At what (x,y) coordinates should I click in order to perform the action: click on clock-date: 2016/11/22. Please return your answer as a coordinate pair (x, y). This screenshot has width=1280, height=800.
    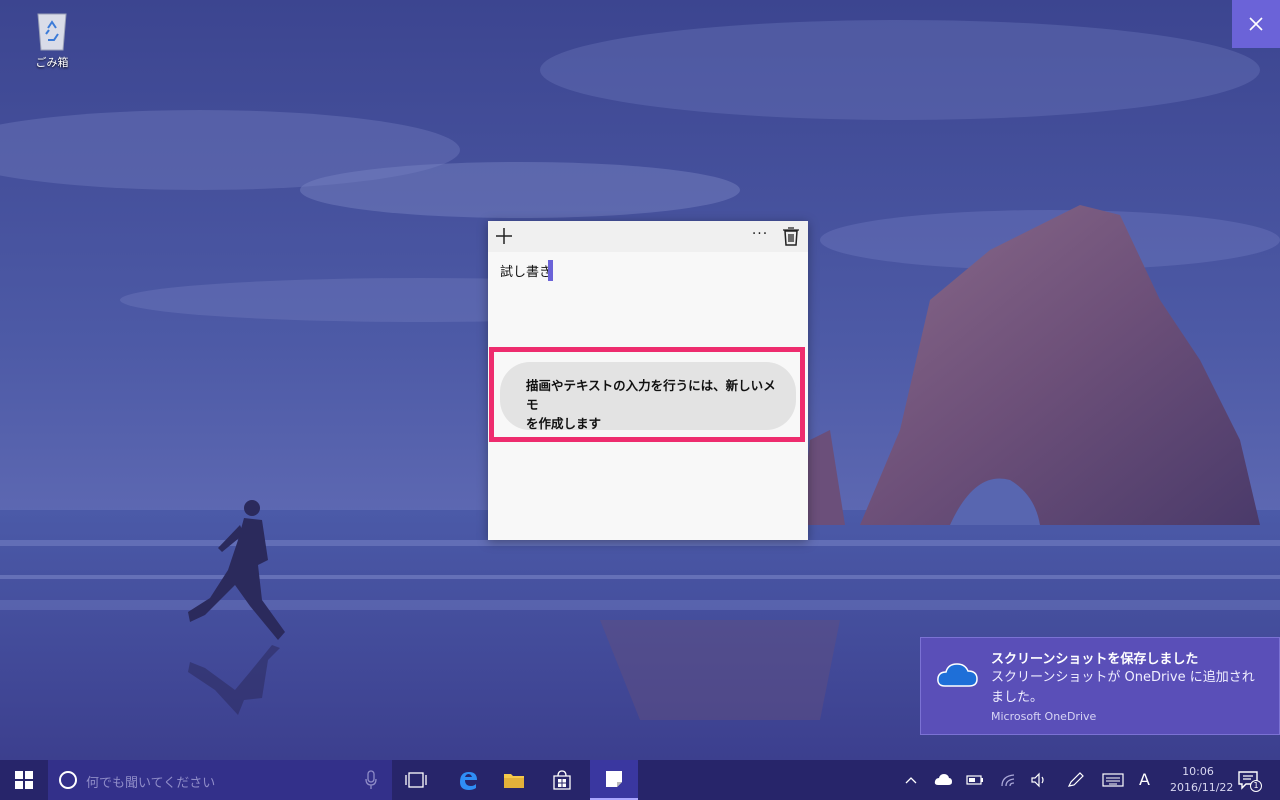
    Looking at the image, I should click on (1202, 787).